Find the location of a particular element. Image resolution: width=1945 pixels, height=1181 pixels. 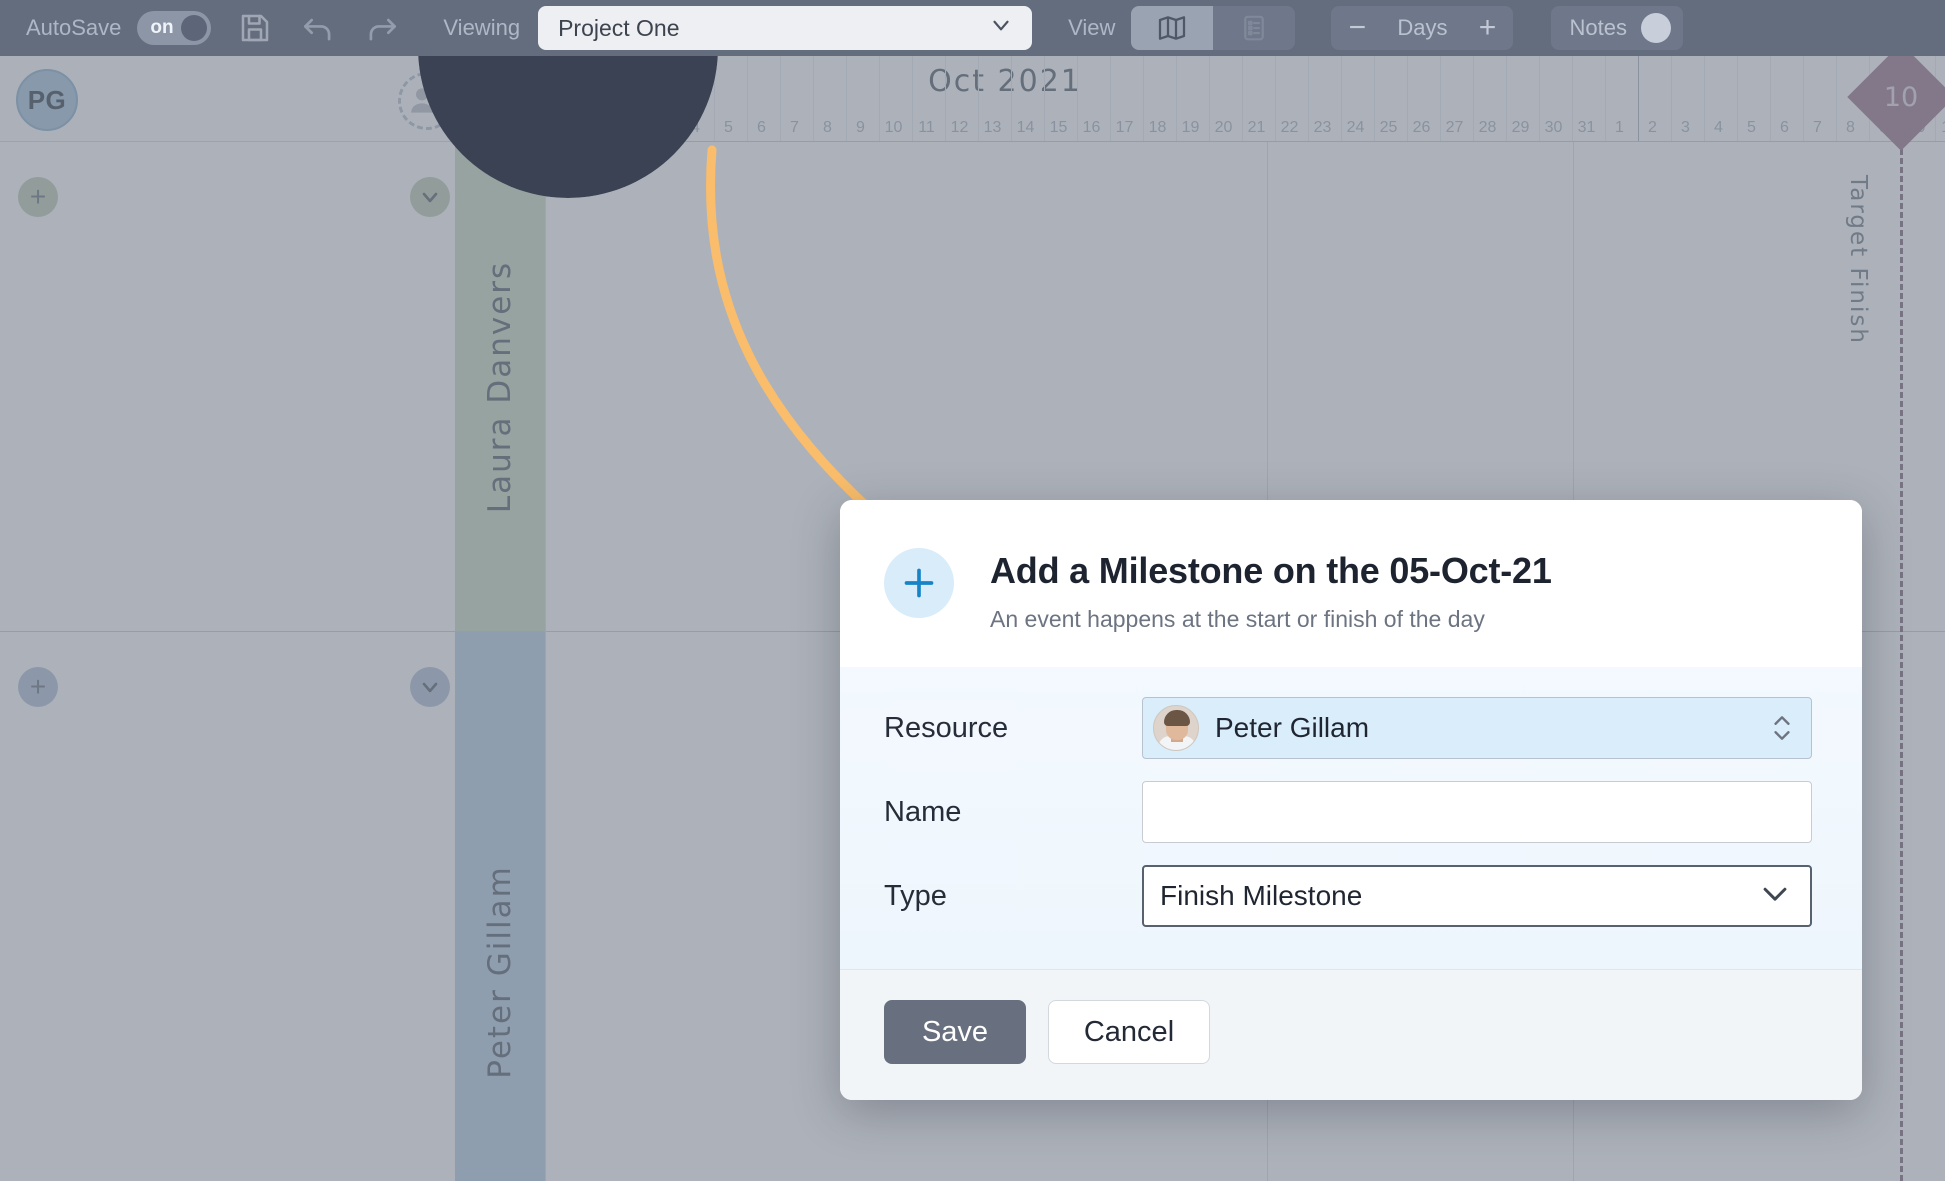

save-button: Save is located at coordinates (955, 1032).